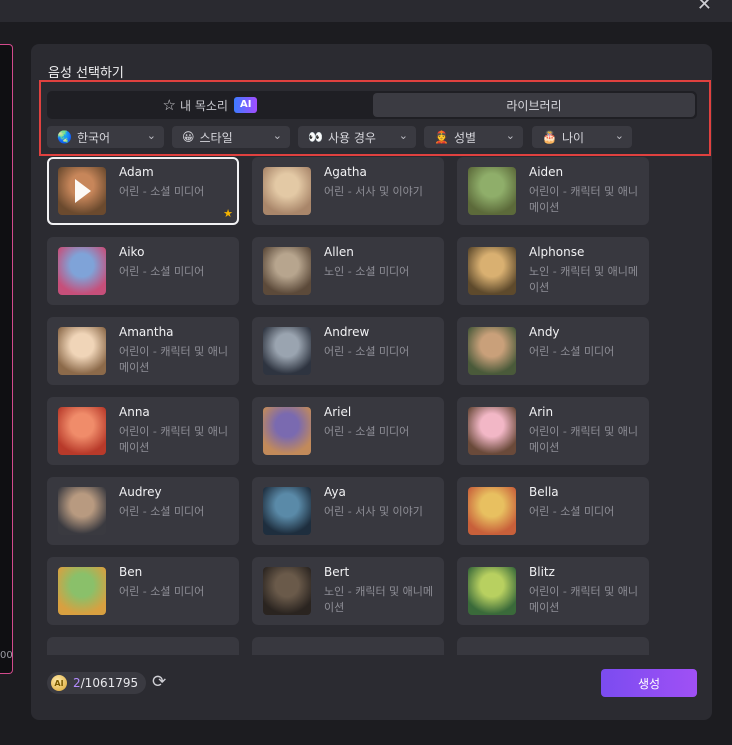 The width and height of the screenshot is (732, 745). I want to click on close-icon: ✕, so click(704, 7).